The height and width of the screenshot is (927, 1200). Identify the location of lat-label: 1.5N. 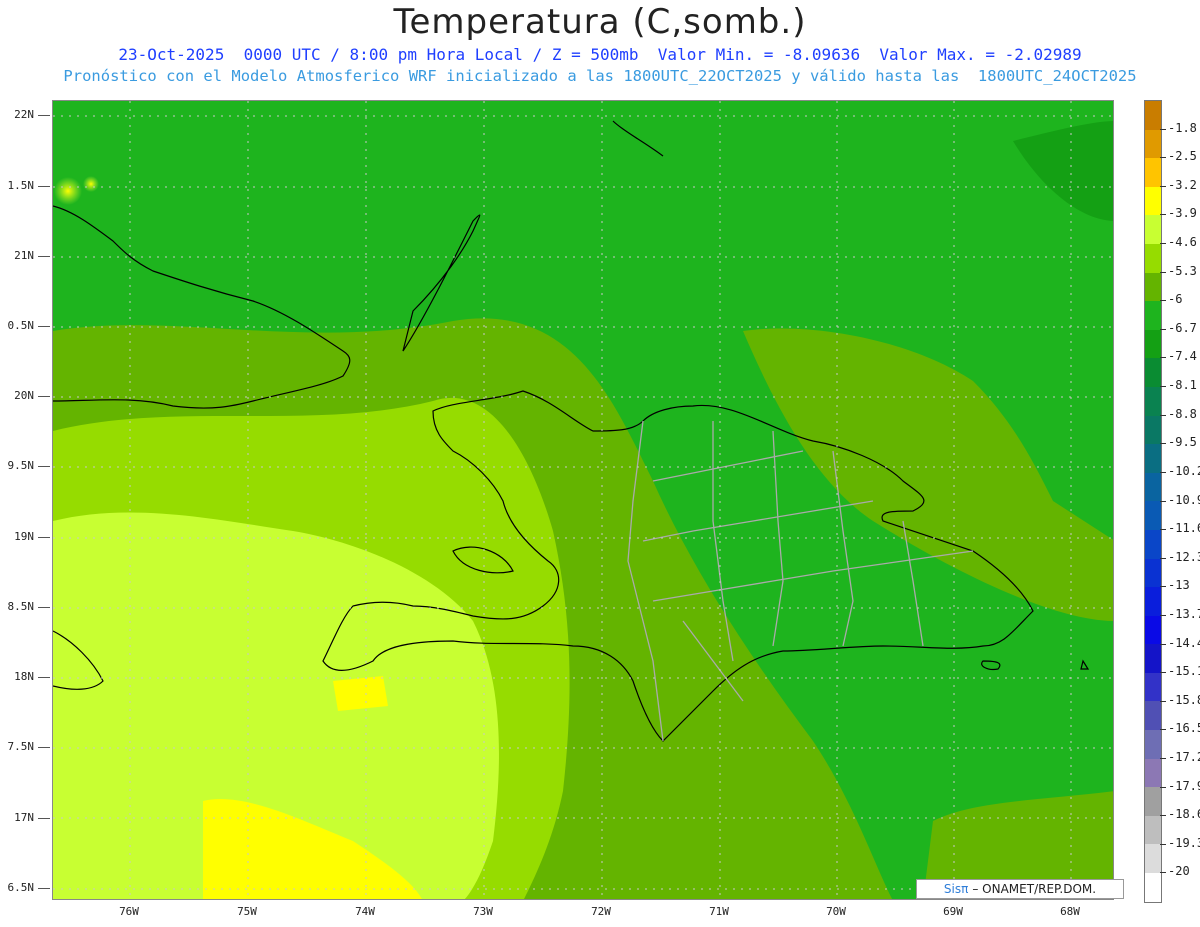
(21, 185).